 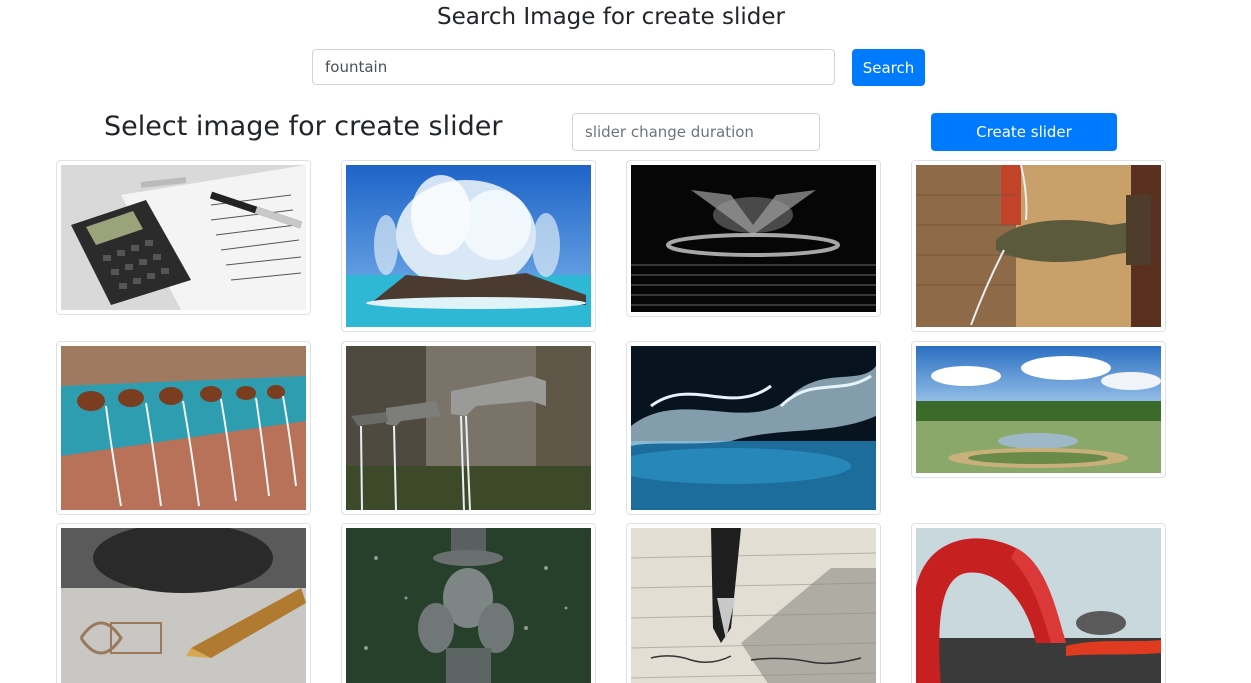 I want to click on image-hand-fountain, so click(x=1038, y=246).